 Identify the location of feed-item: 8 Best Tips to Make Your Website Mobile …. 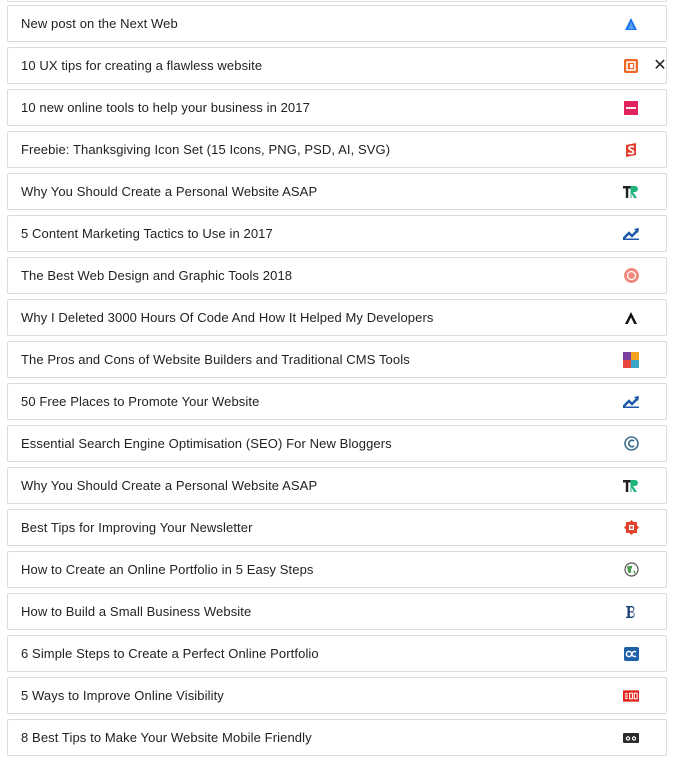
(337, 737).